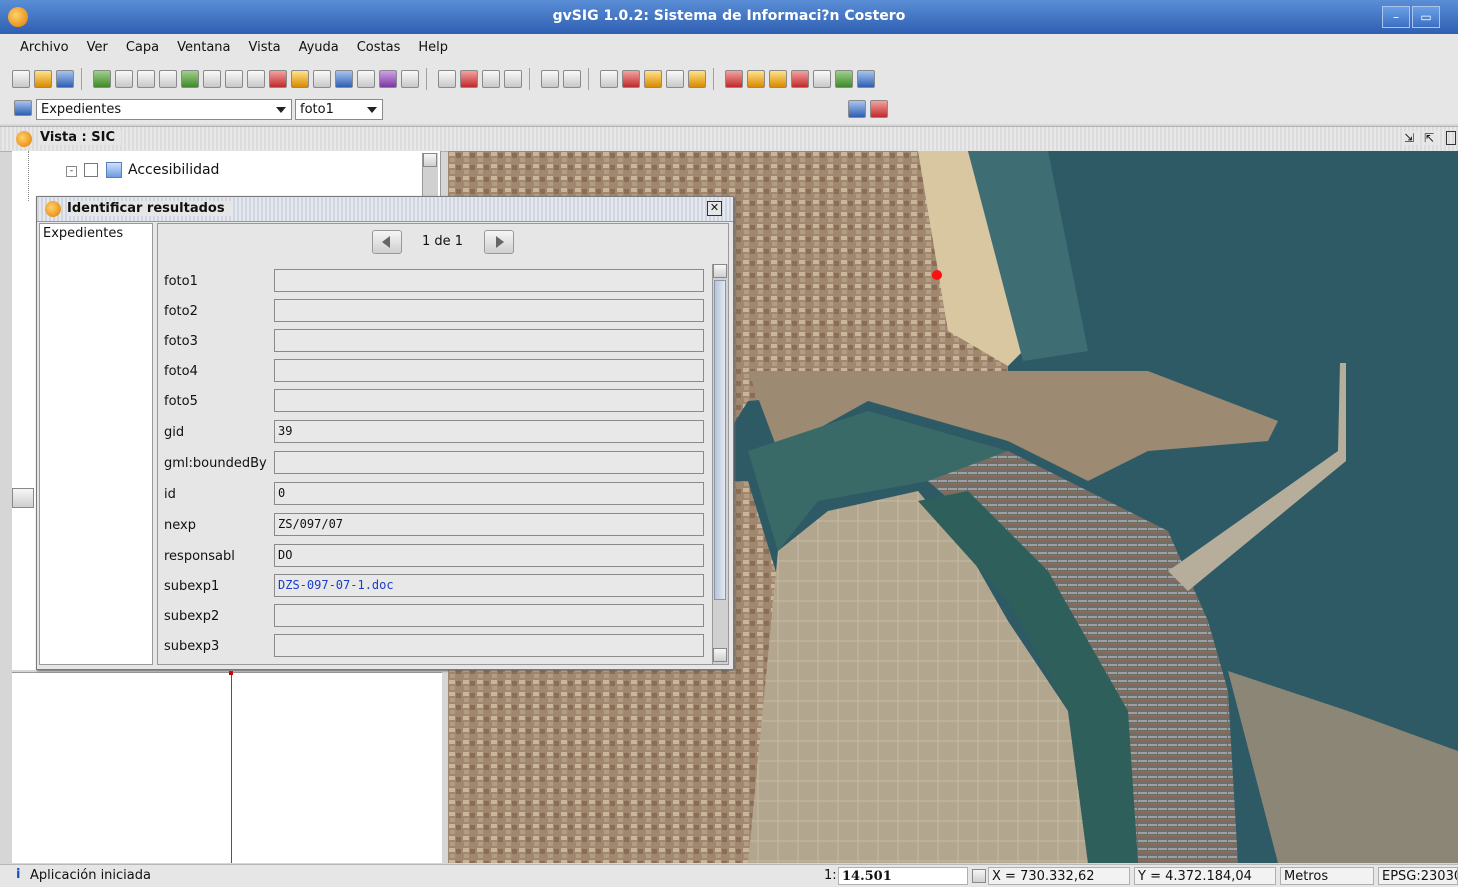  Describe the element at coordinates (844, 79) in the screenshot. I see `plant-icon` at that location.